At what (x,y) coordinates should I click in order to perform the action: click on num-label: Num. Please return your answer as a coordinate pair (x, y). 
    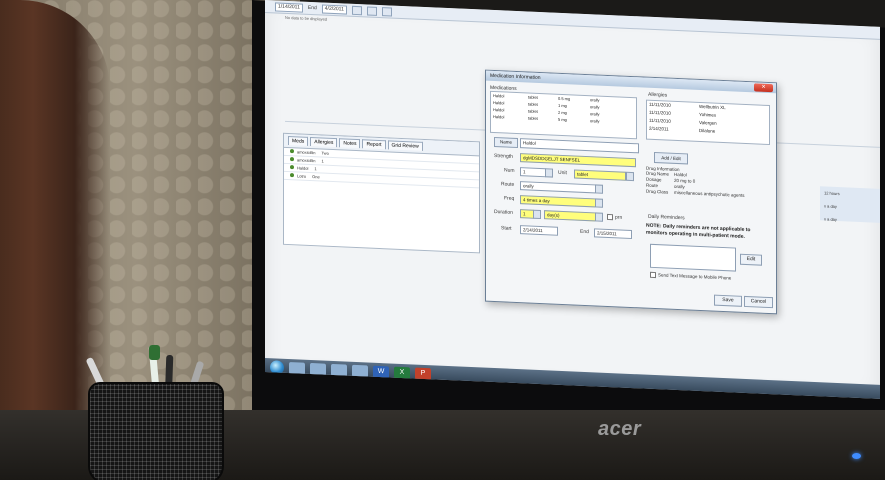
    Looking at the image, I should click on (509, 170).